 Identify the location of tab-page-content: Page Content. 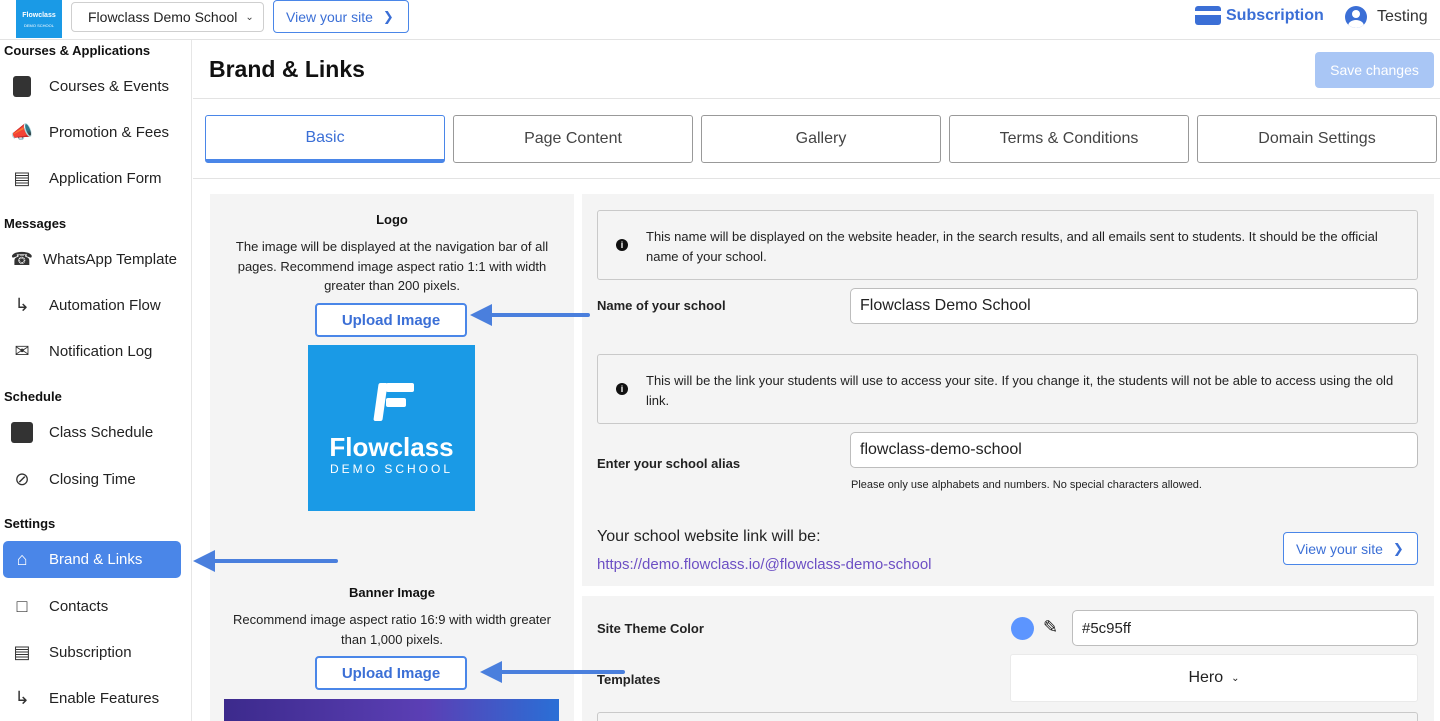
(573, 139).